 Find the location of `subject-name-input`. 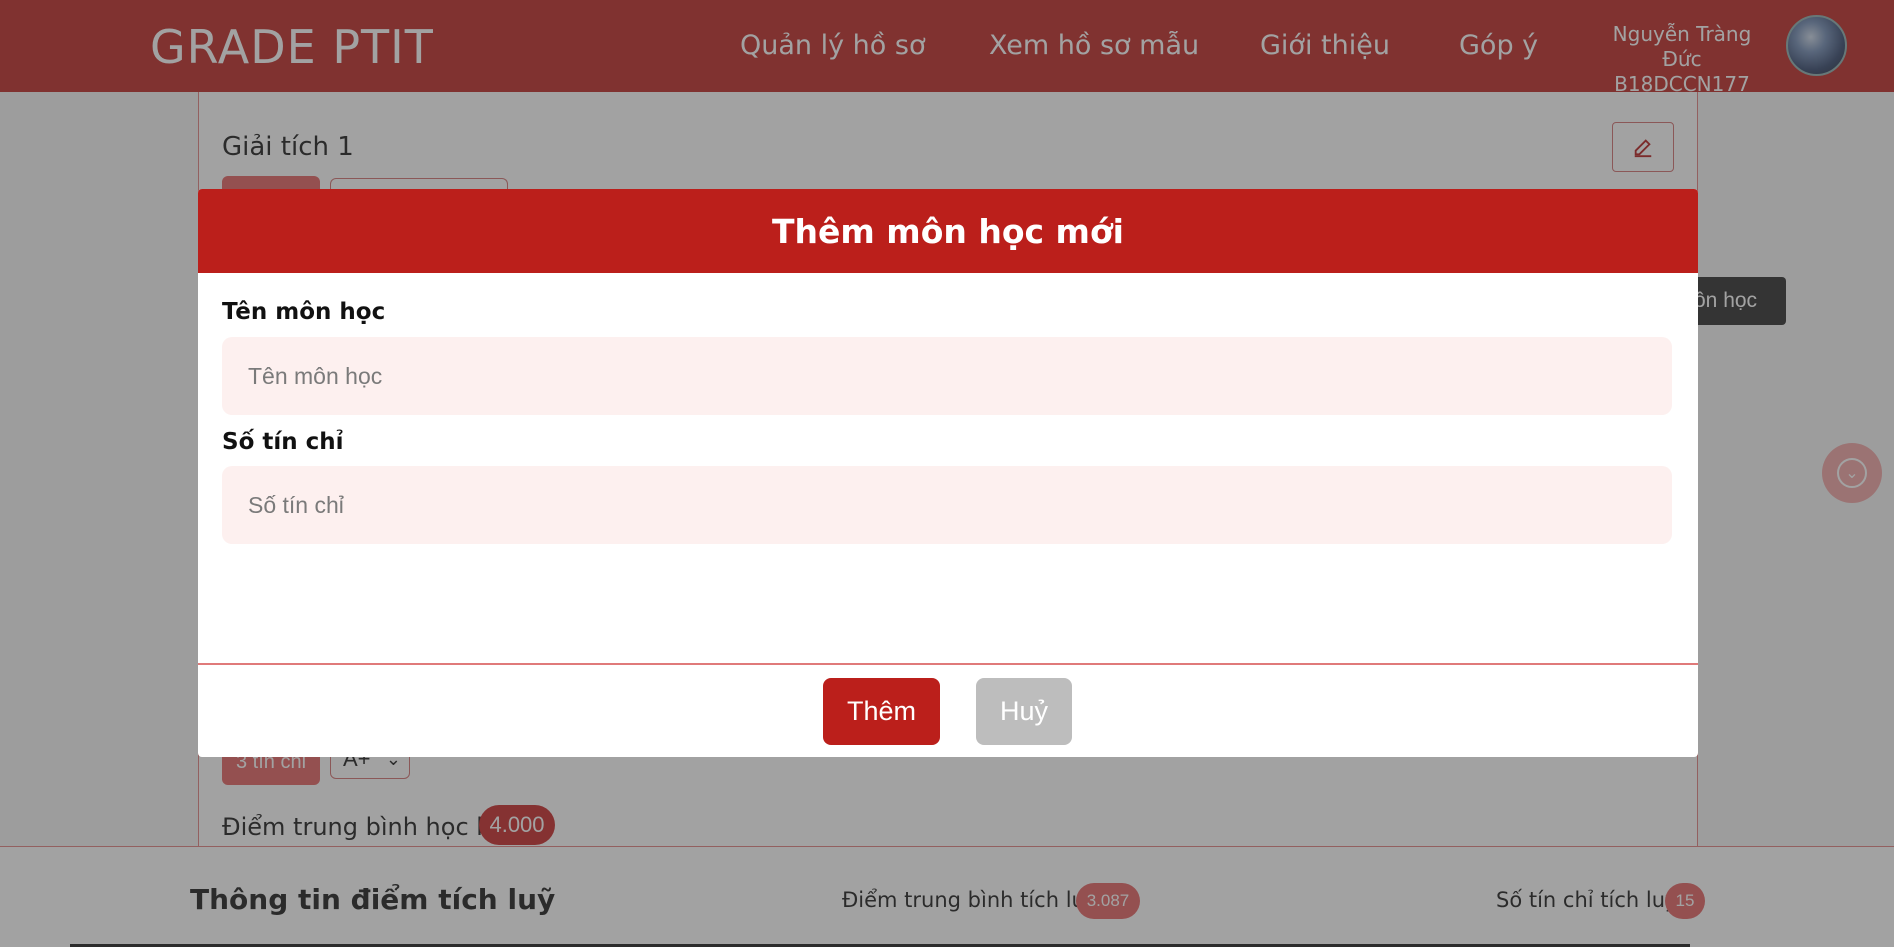

subject-name-input is located at coordinates (947, 376).